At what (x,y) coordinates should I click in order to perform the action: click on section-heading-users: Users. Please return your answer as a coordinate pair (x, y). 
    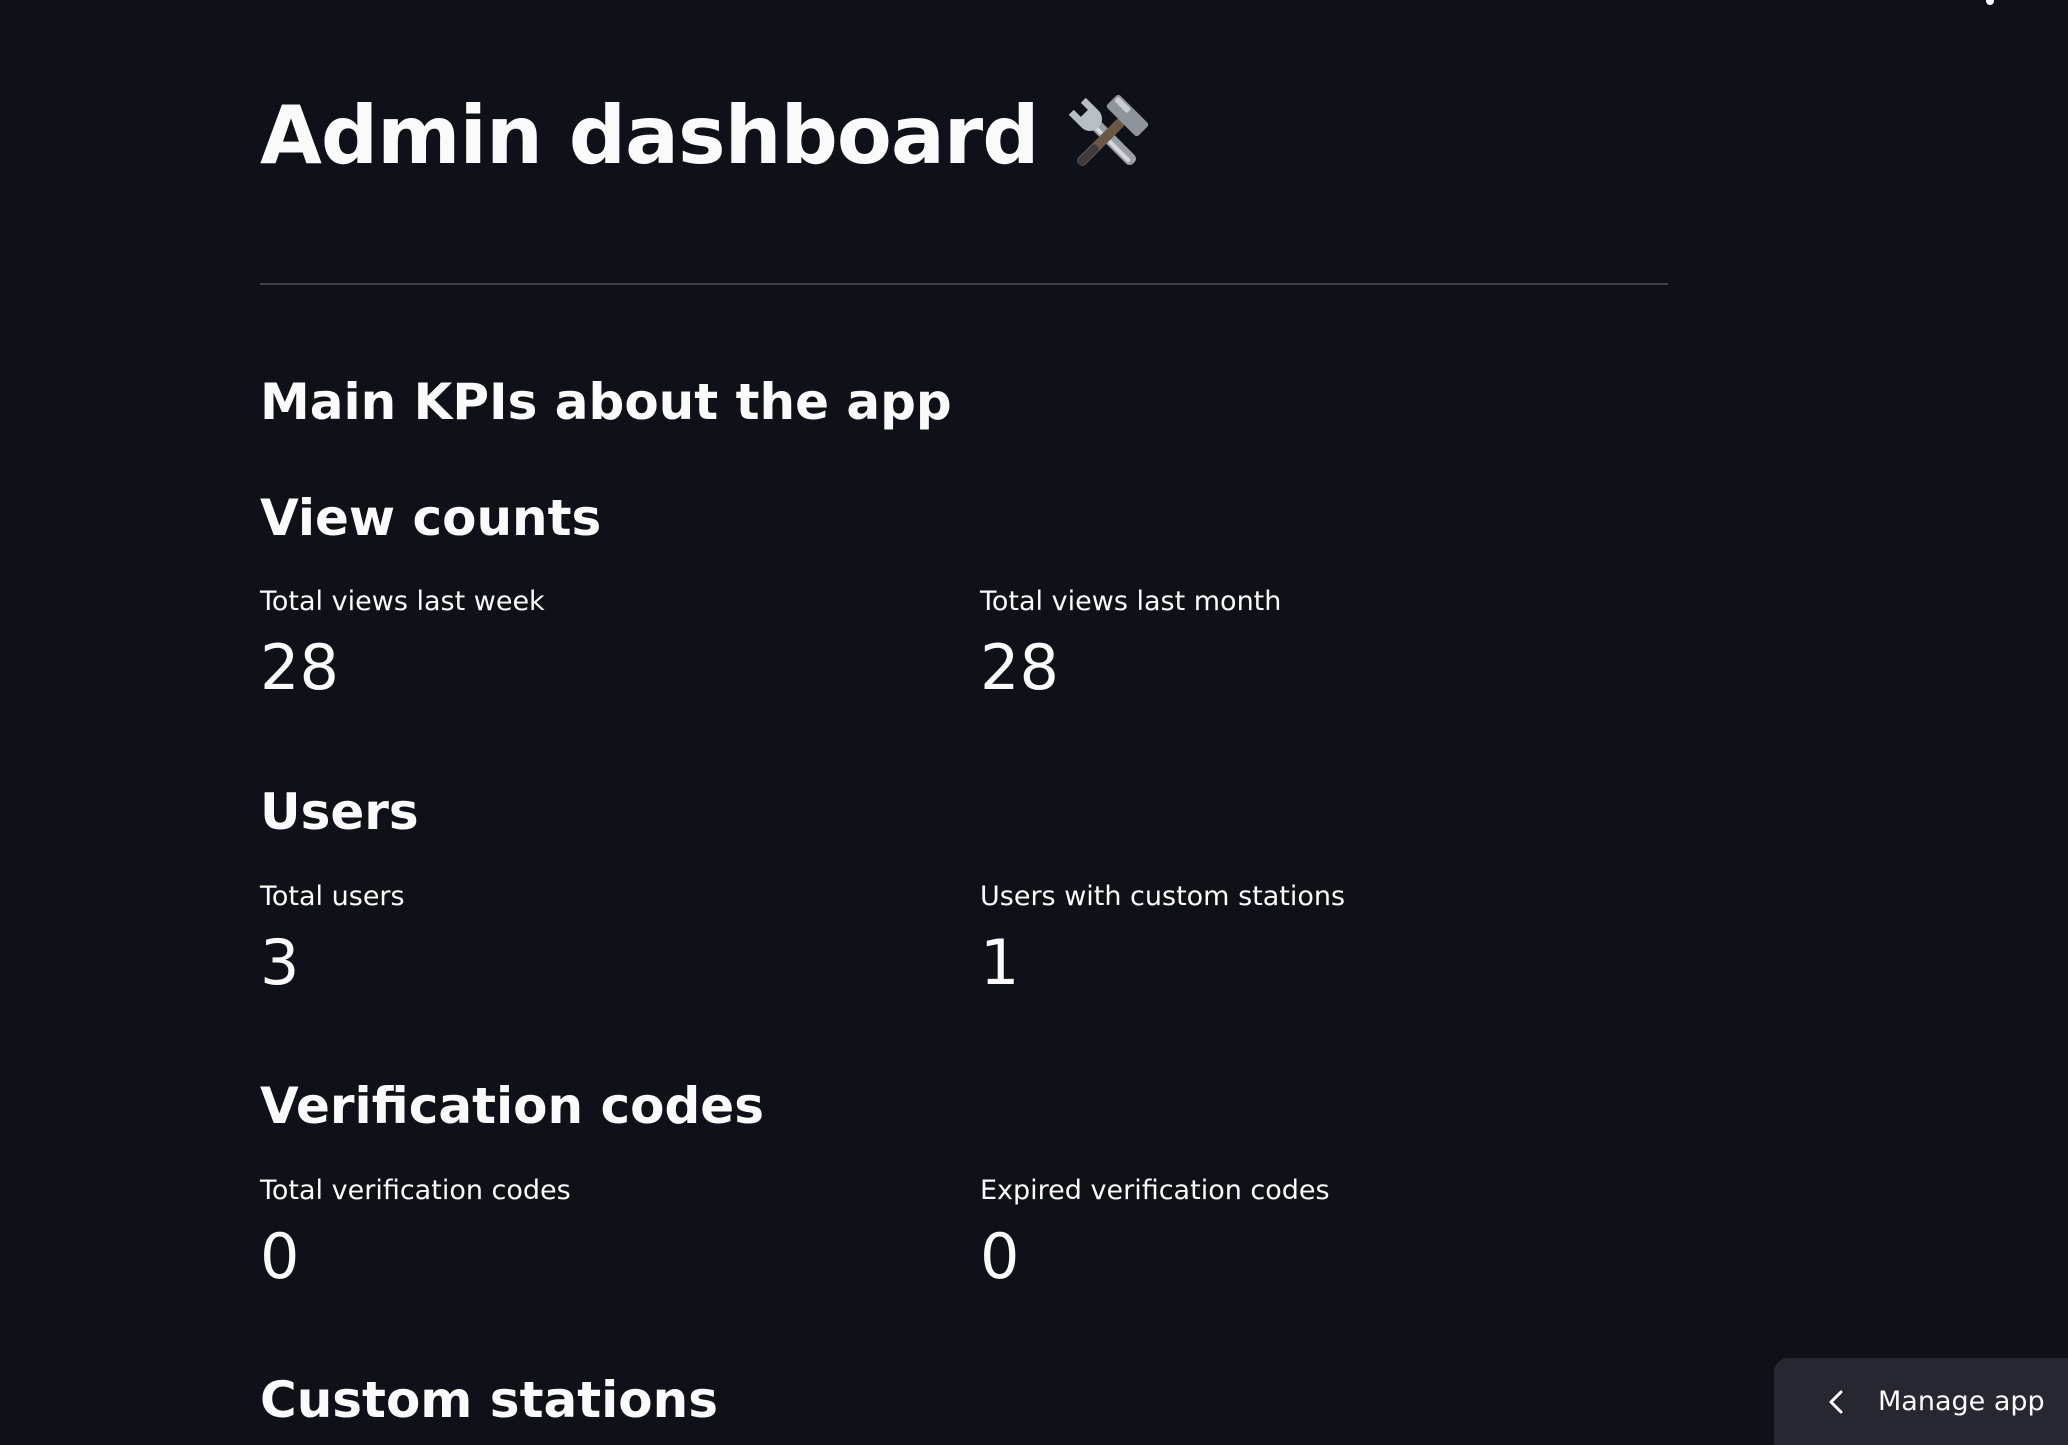
    Looking at the image, I should click on (339, 812).